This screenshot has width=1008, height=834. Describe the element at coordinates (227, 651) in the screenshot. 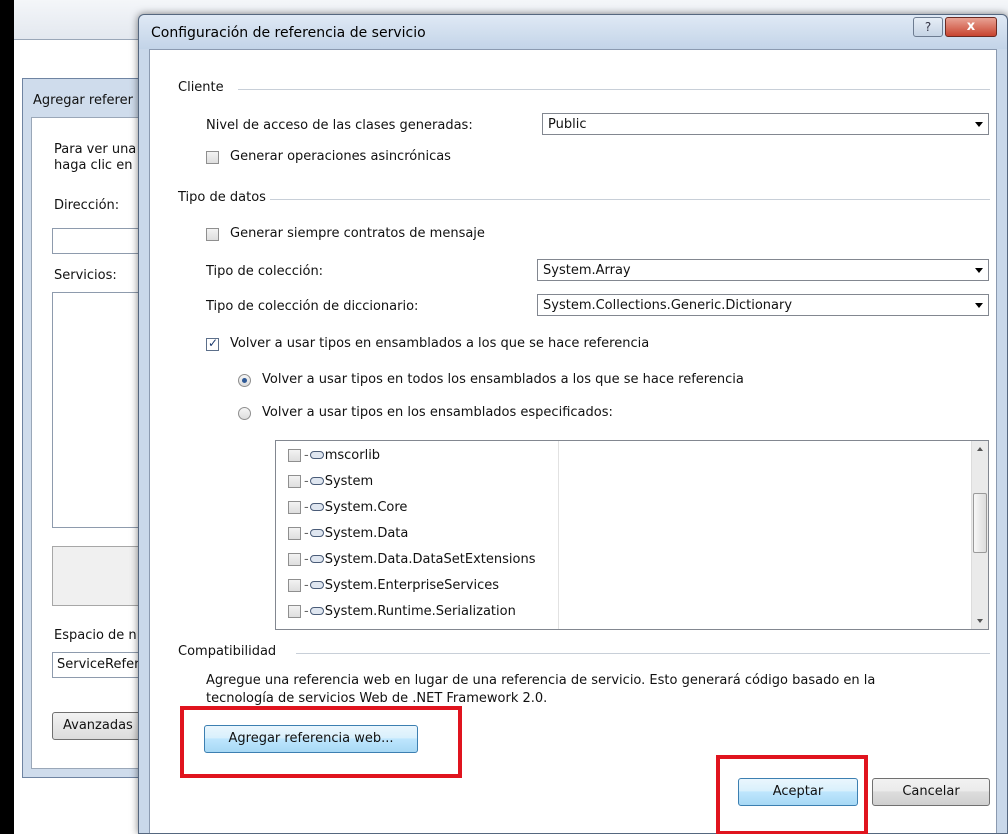

I see `compat-group-legend: Compatibilidad` at that location.